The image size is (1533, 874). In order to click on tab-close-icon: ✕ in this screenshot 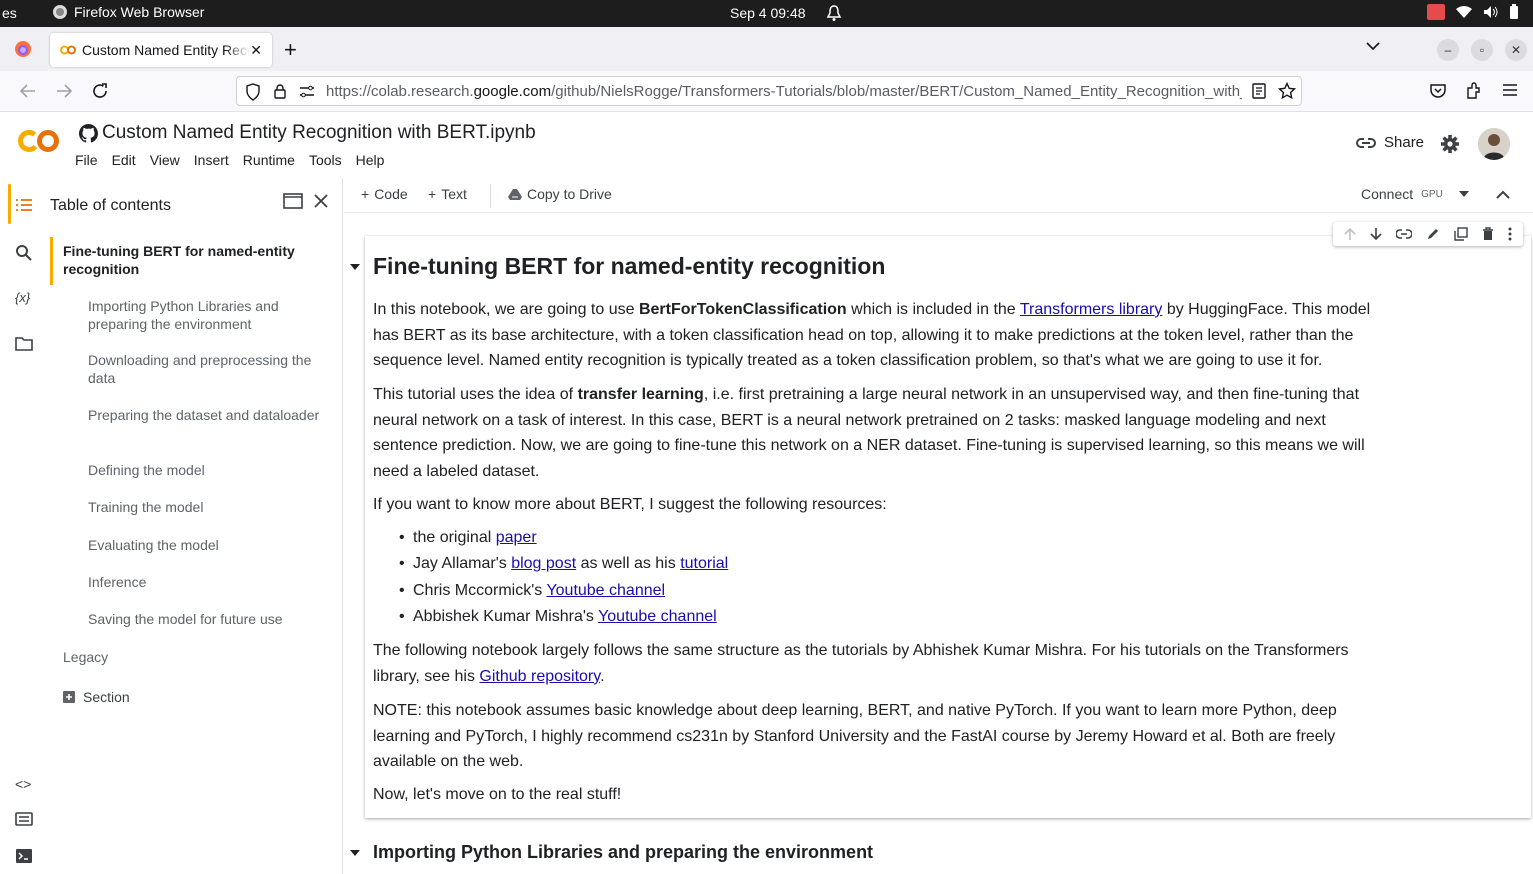, I will do `click(256, 50)`.